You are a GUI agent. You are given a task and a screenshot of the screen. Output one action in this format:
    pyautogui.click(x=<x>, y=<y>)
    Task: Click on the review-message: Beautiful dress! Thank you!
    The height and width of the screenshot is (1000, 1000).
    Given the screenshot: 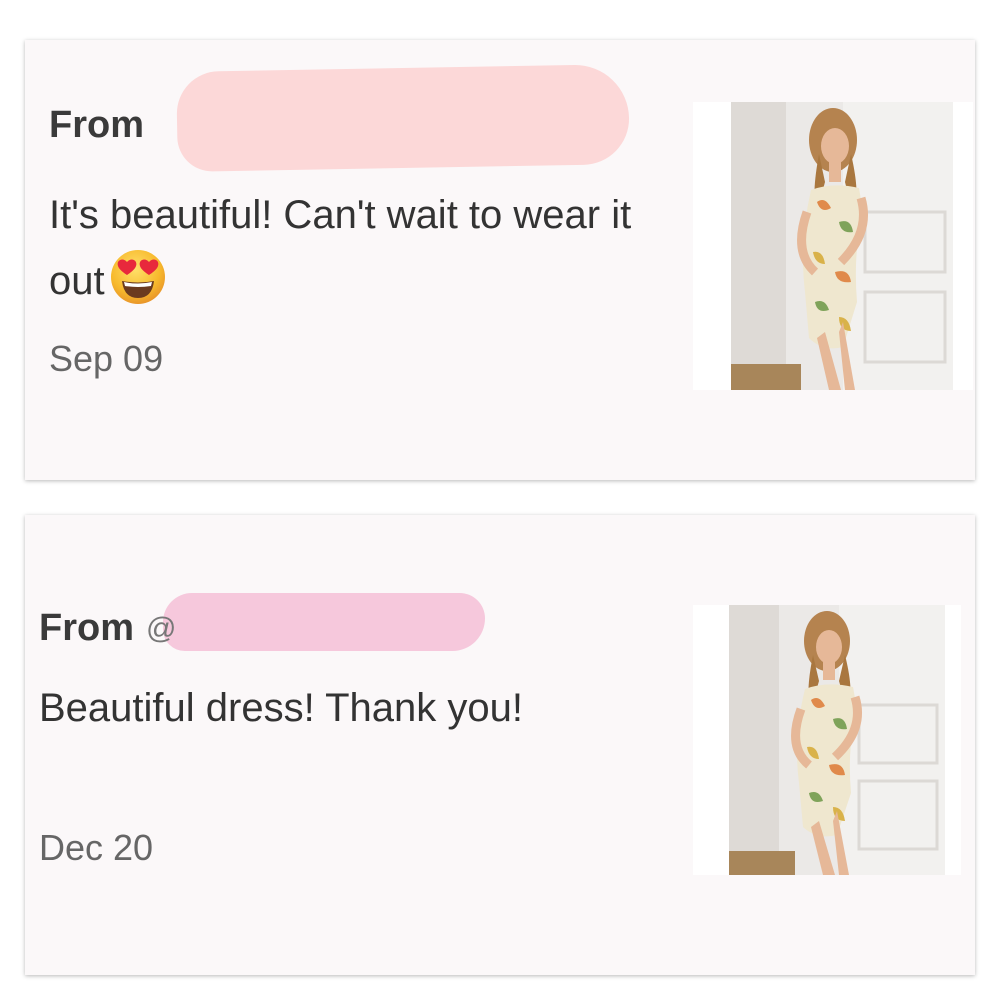 What is the action you would take?
    pyautogui.click(x=281, y=708)
    